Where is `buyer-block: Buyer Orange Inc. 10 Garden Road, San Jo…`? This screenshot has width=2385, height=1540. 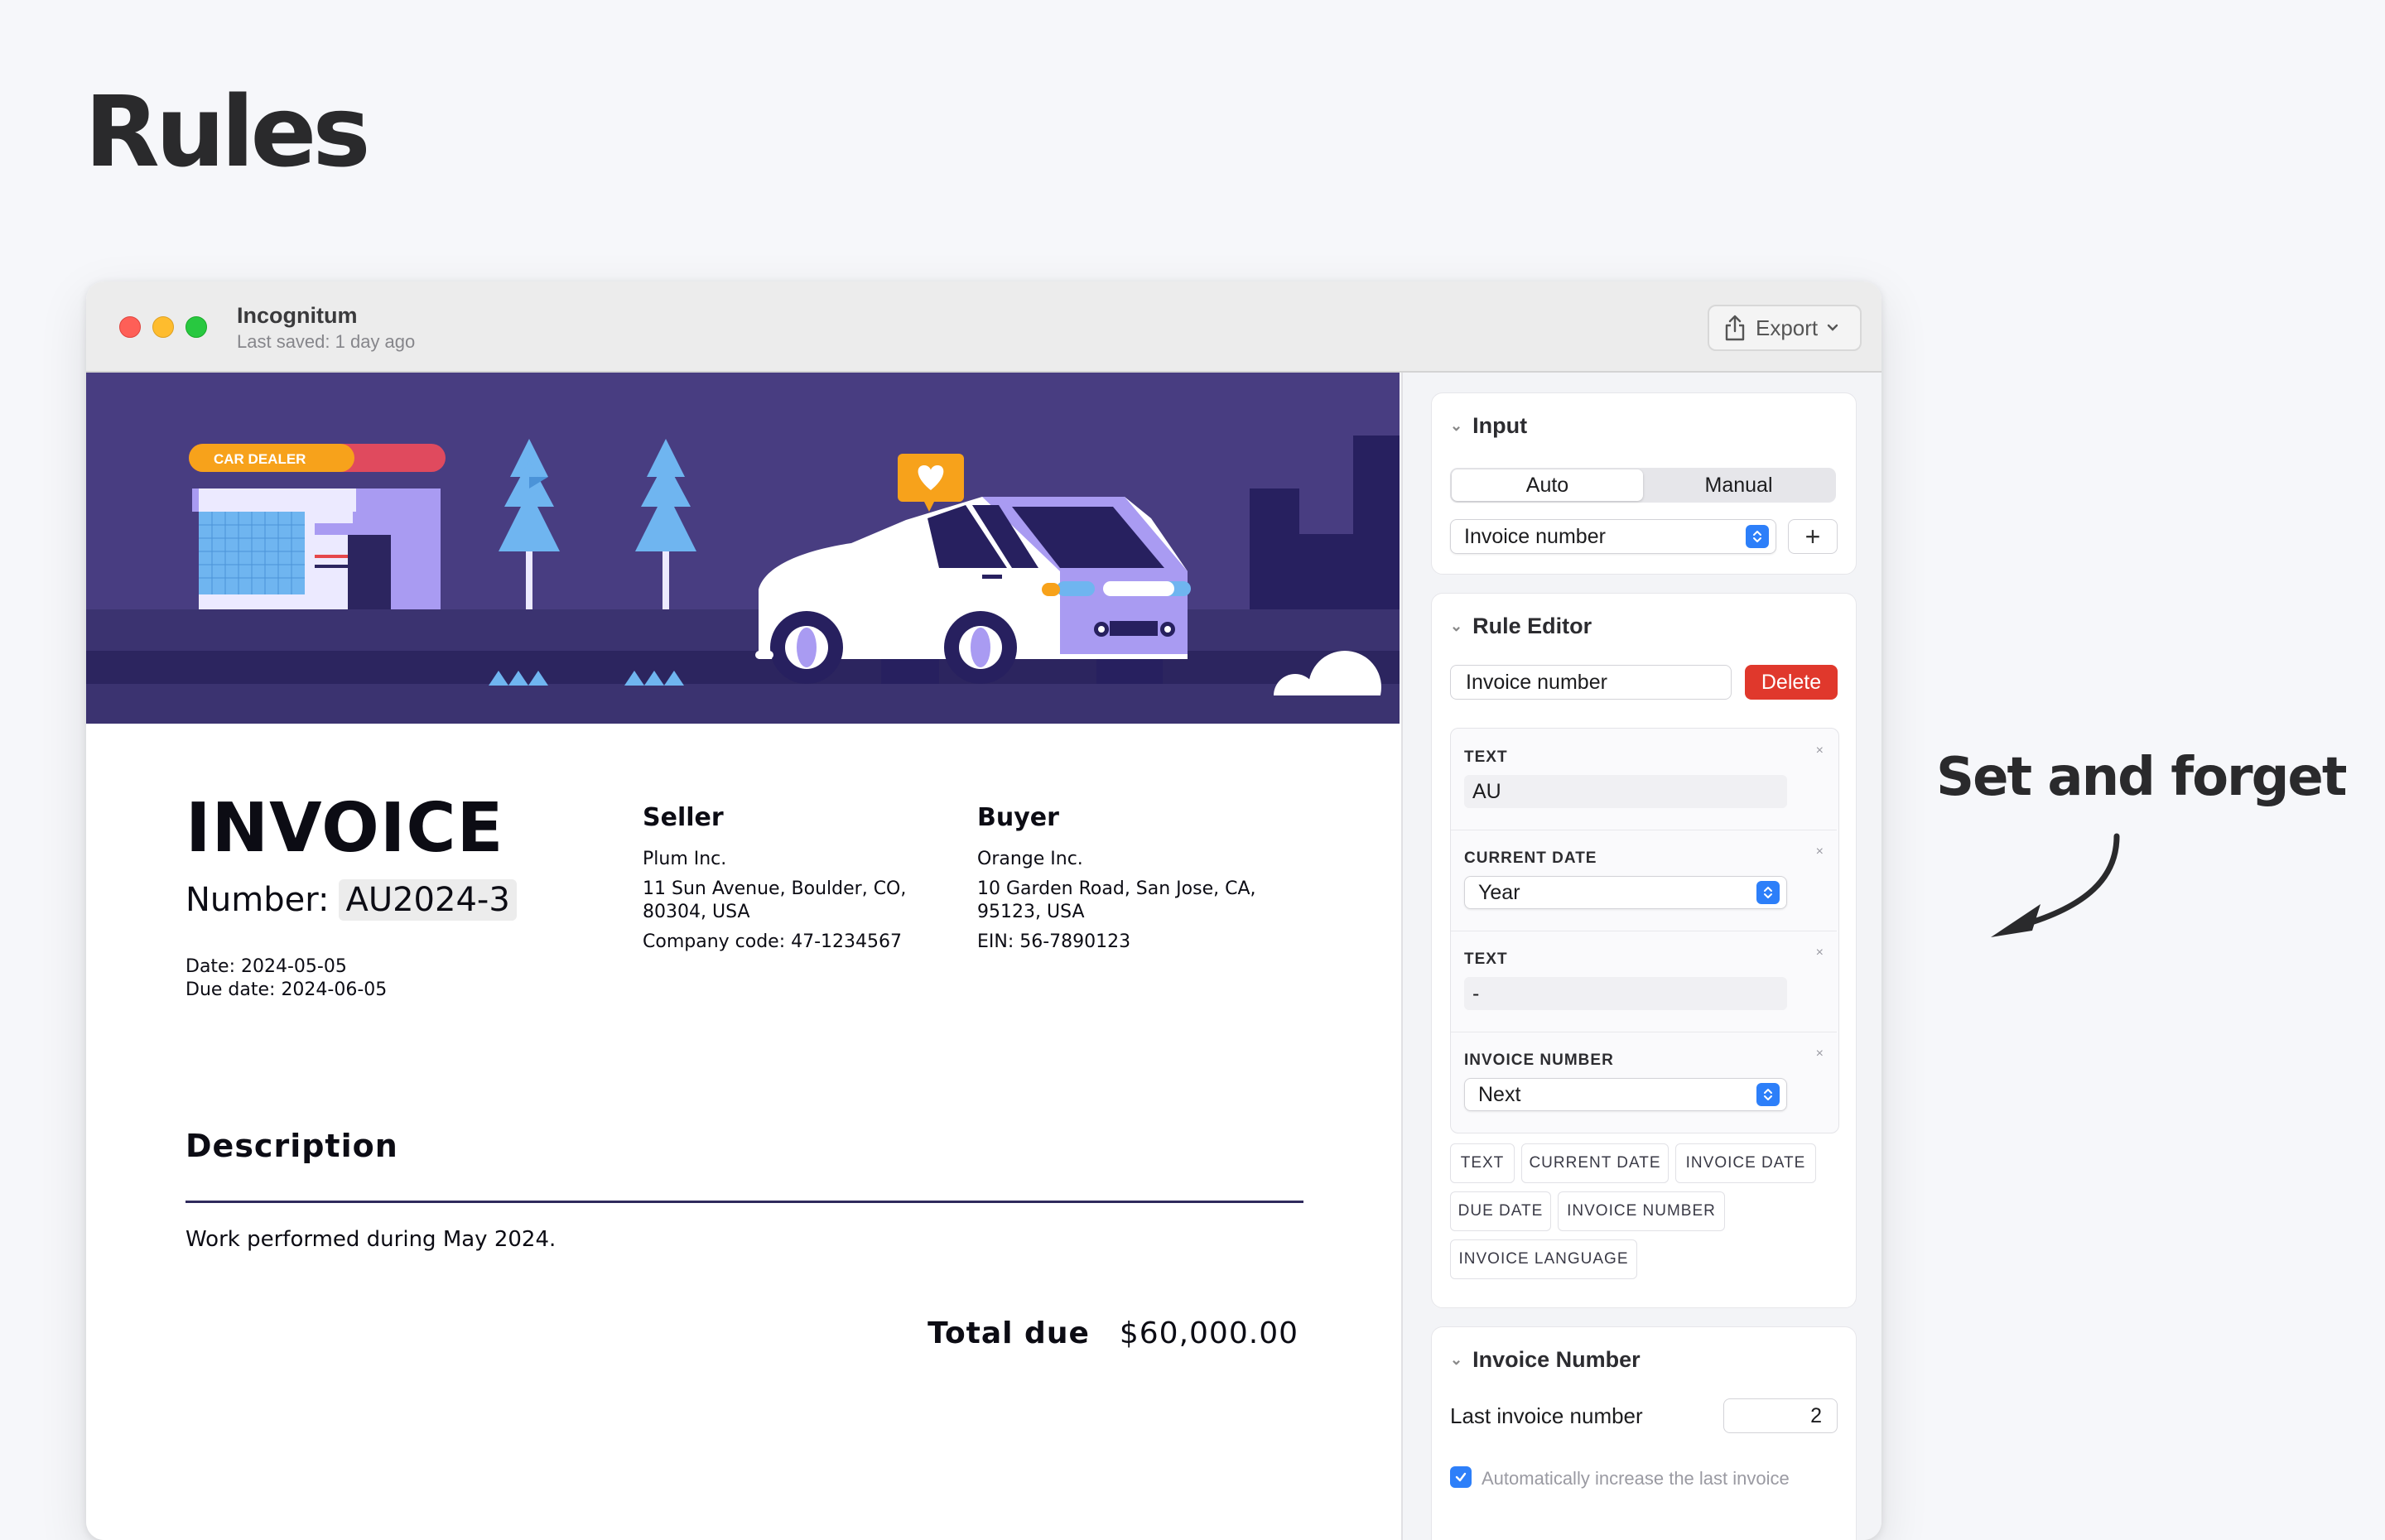
buyer-block: Buyer Orange Inc. 10 Garden Road, San Jo… is located at coordinates (1126, 883).